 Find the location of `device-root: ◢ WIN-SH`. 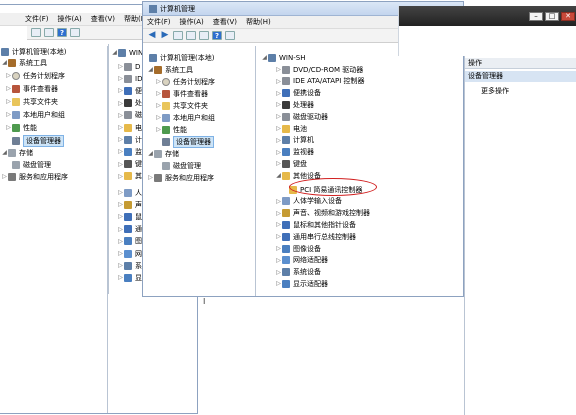

device-root: ◢ WIN-SH is located at coordinates (283, 57).